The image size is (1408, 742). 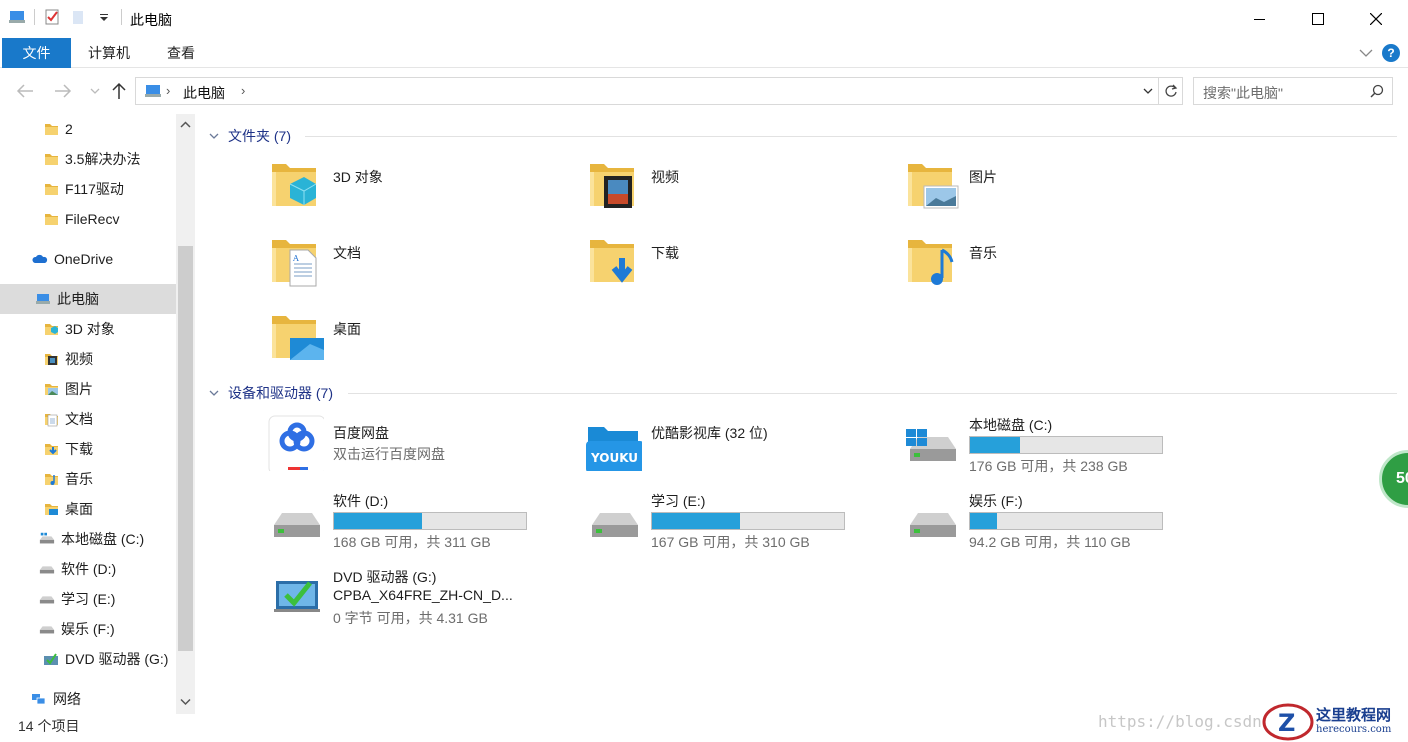 I want to click on quick-access-toolbar, so click(x=65, y=17).